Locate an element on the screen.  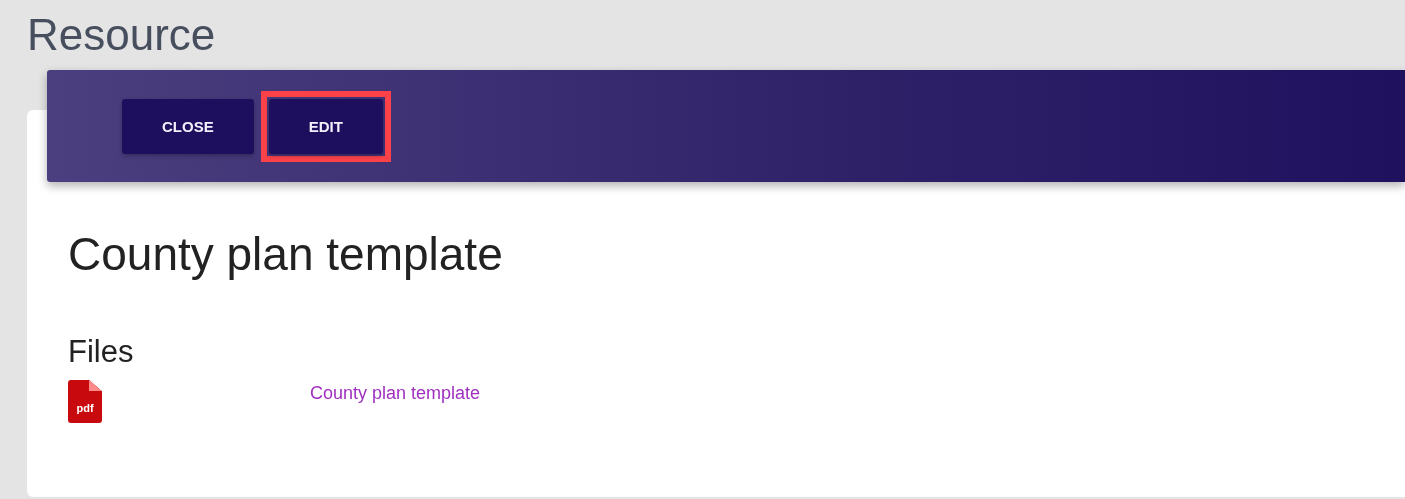
toolbar-button: EDIT is located at coordinates (325, 126).